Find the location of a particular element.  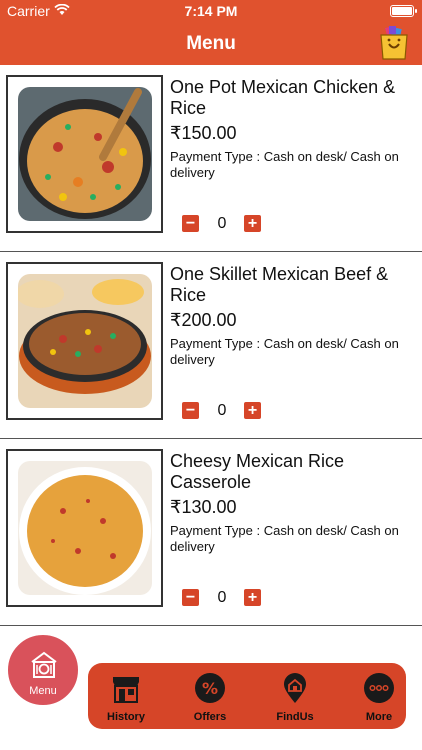

percent-icon: % is located at coordinates (210, 688).